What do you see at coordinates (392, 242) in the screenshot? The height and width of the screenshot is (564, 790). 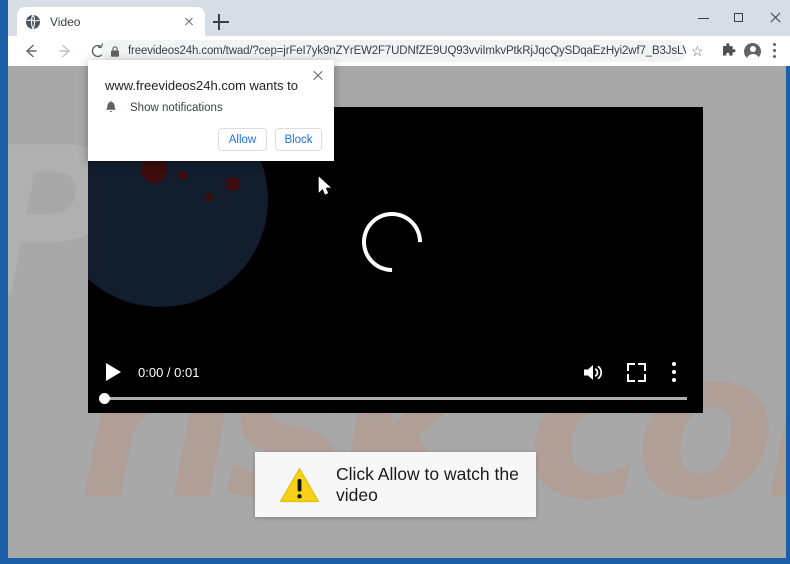 I see `loading-spinner-icon` at bounding box center [392, 242].